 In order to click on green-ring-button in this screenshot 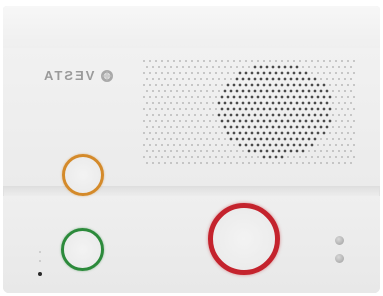, I will do `click(82, 249)`.